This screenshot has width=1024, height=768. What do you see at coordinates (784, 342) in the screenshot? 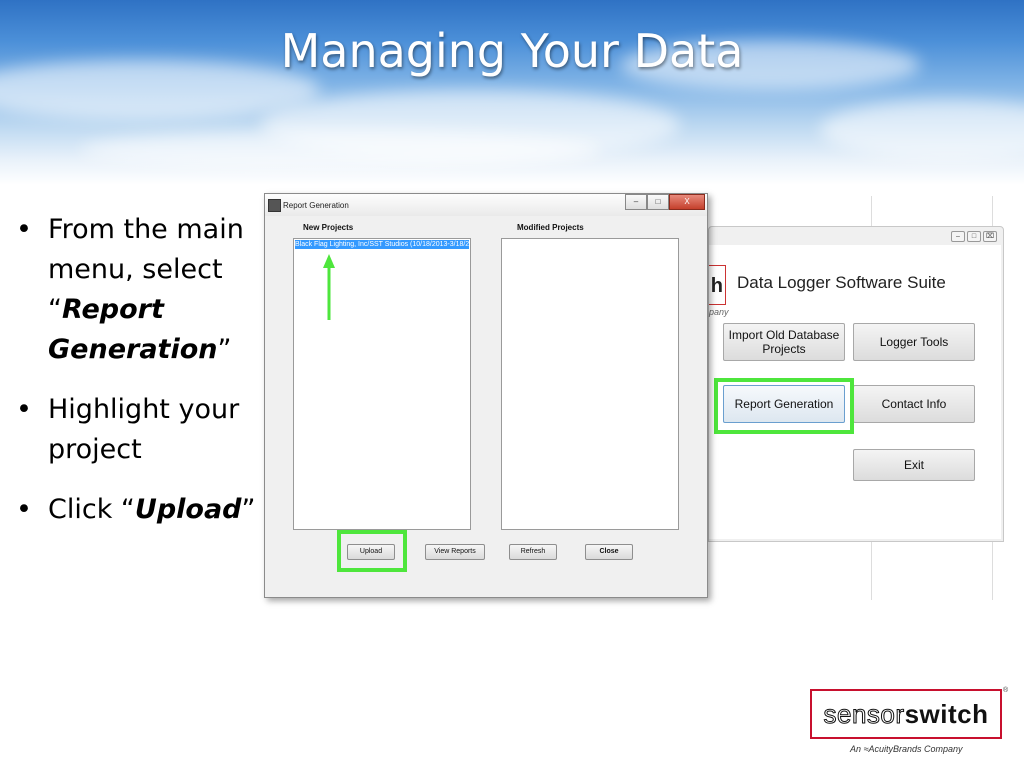
I see `import-old-database-button: Import Old Database Projects` at bounding box center [784, 342].